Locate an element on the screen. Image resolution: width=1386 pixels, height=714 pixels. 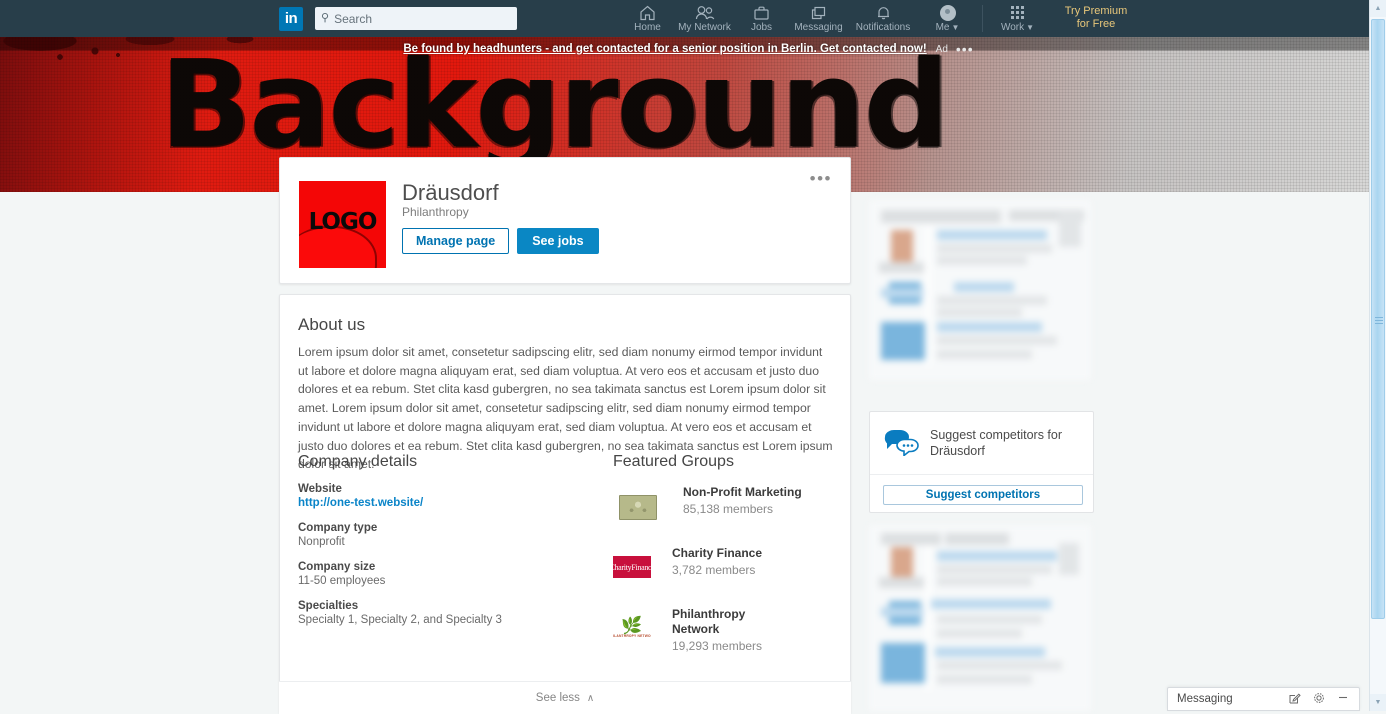
see-jobs-button: See jobs is located at coordinates (558, 241).